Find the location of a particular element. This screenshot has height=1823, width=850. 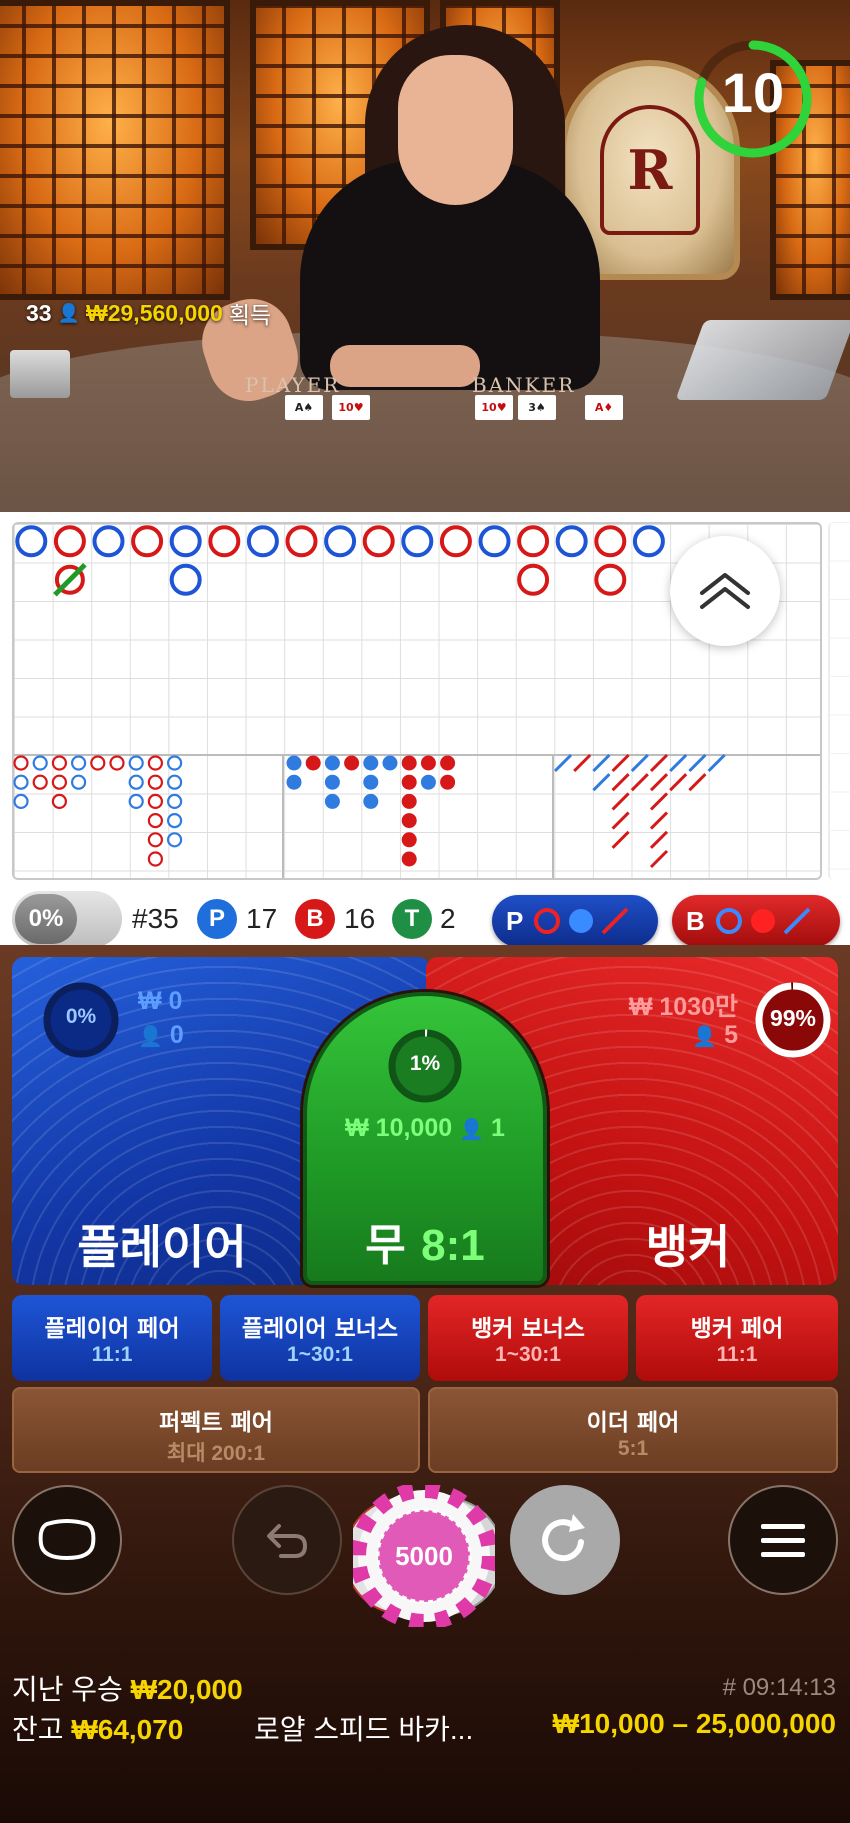

banker-pair-bet: 뱅커 페어 11:1 is located at coordinates (737, 1338).